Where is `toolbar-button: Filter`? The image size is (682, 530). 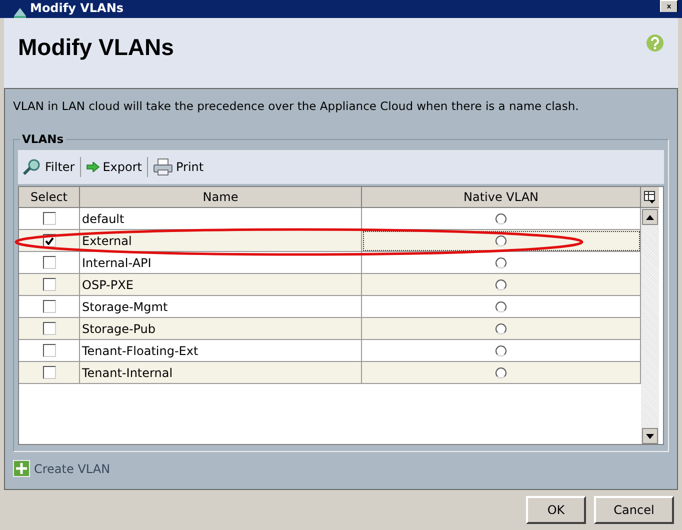
toolbar-button: Filter is located at coordinates (48, 167).